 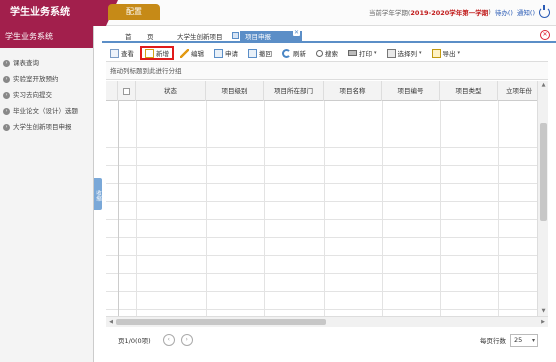 I want to click on tab-project-apply: 项目申报 ✕, so click(x=271, y=36).